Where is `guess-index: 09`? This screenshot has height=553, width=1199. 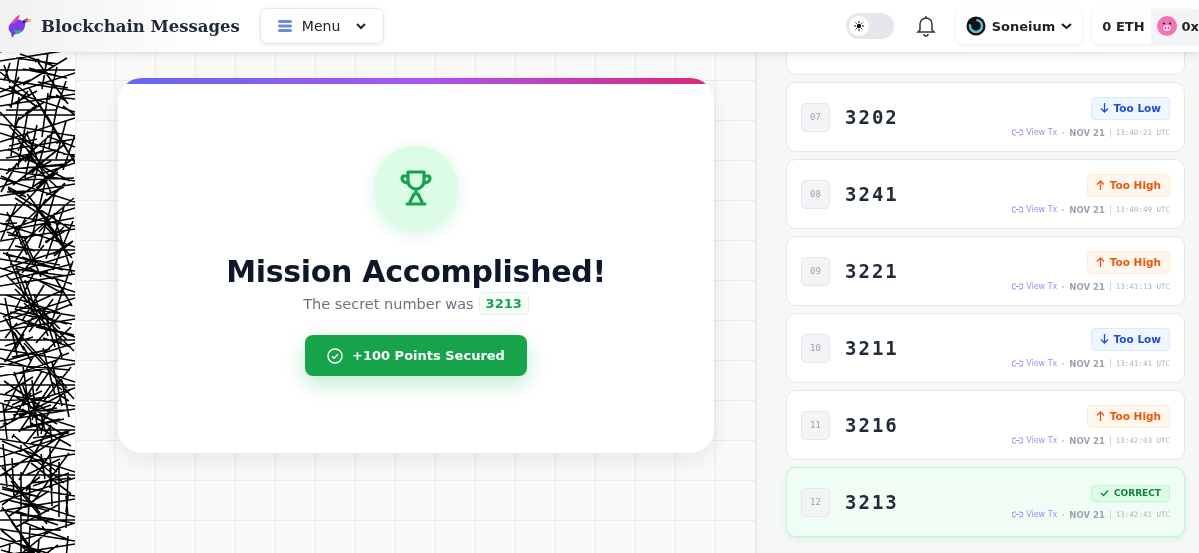 guess-index: 09 is located at coordinates (815, 271).